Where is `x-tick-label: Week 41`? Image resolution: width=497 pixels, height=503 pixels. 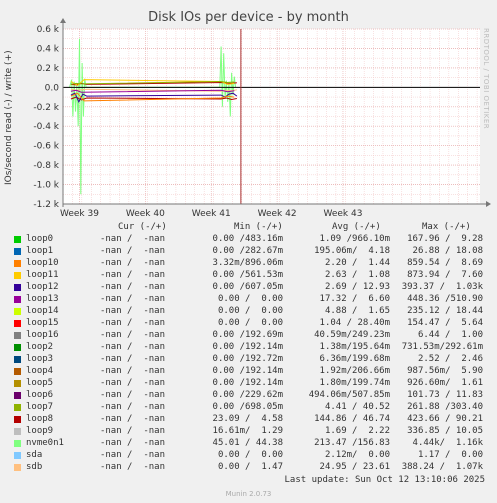 x-tick-label: Week 41 is located at coordinates (211, 214).